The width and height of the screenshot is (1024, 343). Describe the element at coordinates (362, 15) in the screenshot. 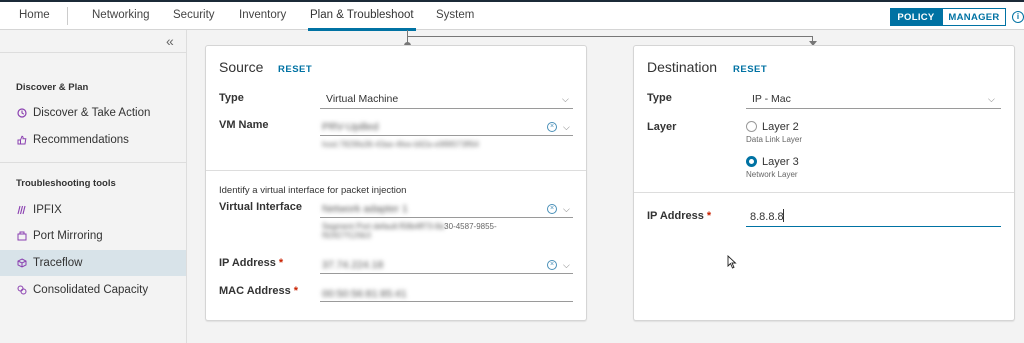

I see `tab-plan-troubleshoot: Plan & Troubleshoot` at that location.